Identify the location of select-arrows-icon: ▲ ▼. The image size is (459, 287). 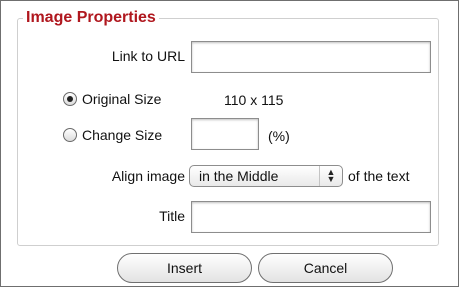
(330, 176).